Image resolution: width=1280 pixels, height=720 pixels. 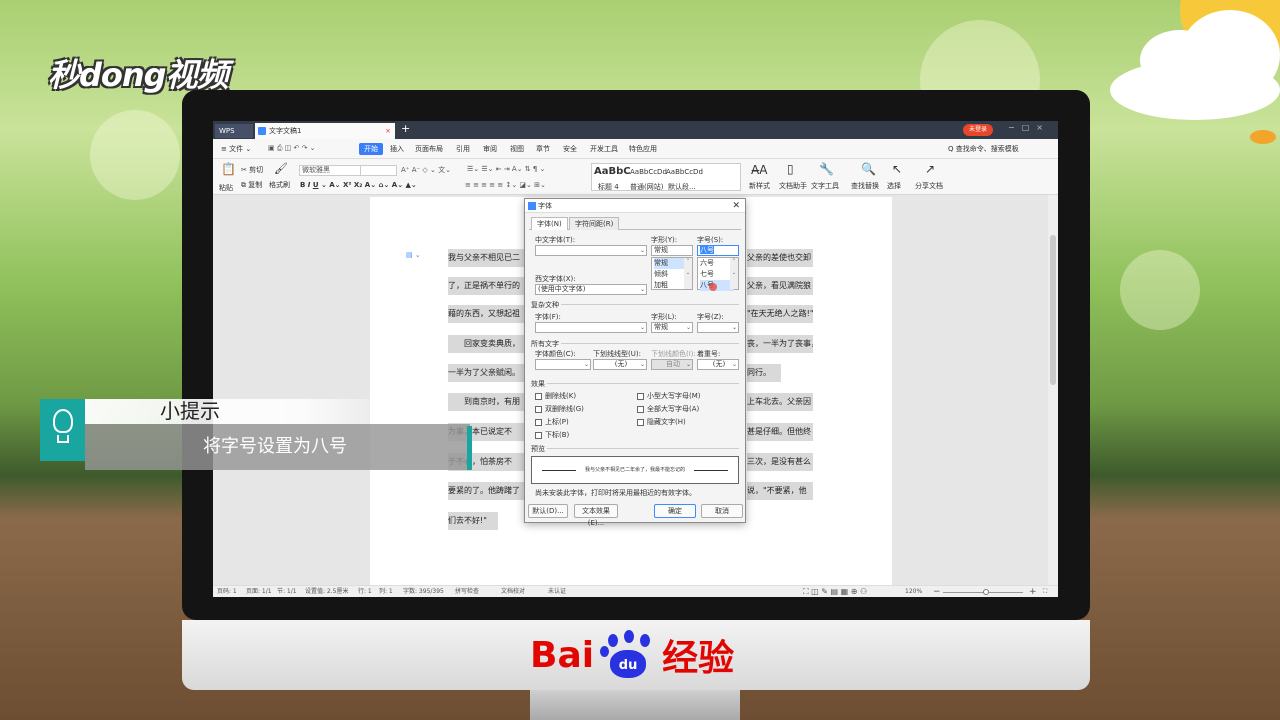 What do you see at coordinates (429, 149) in the screenshot?
I see `menu-page-layout: 页面布局` at bounding box center [429, 149].